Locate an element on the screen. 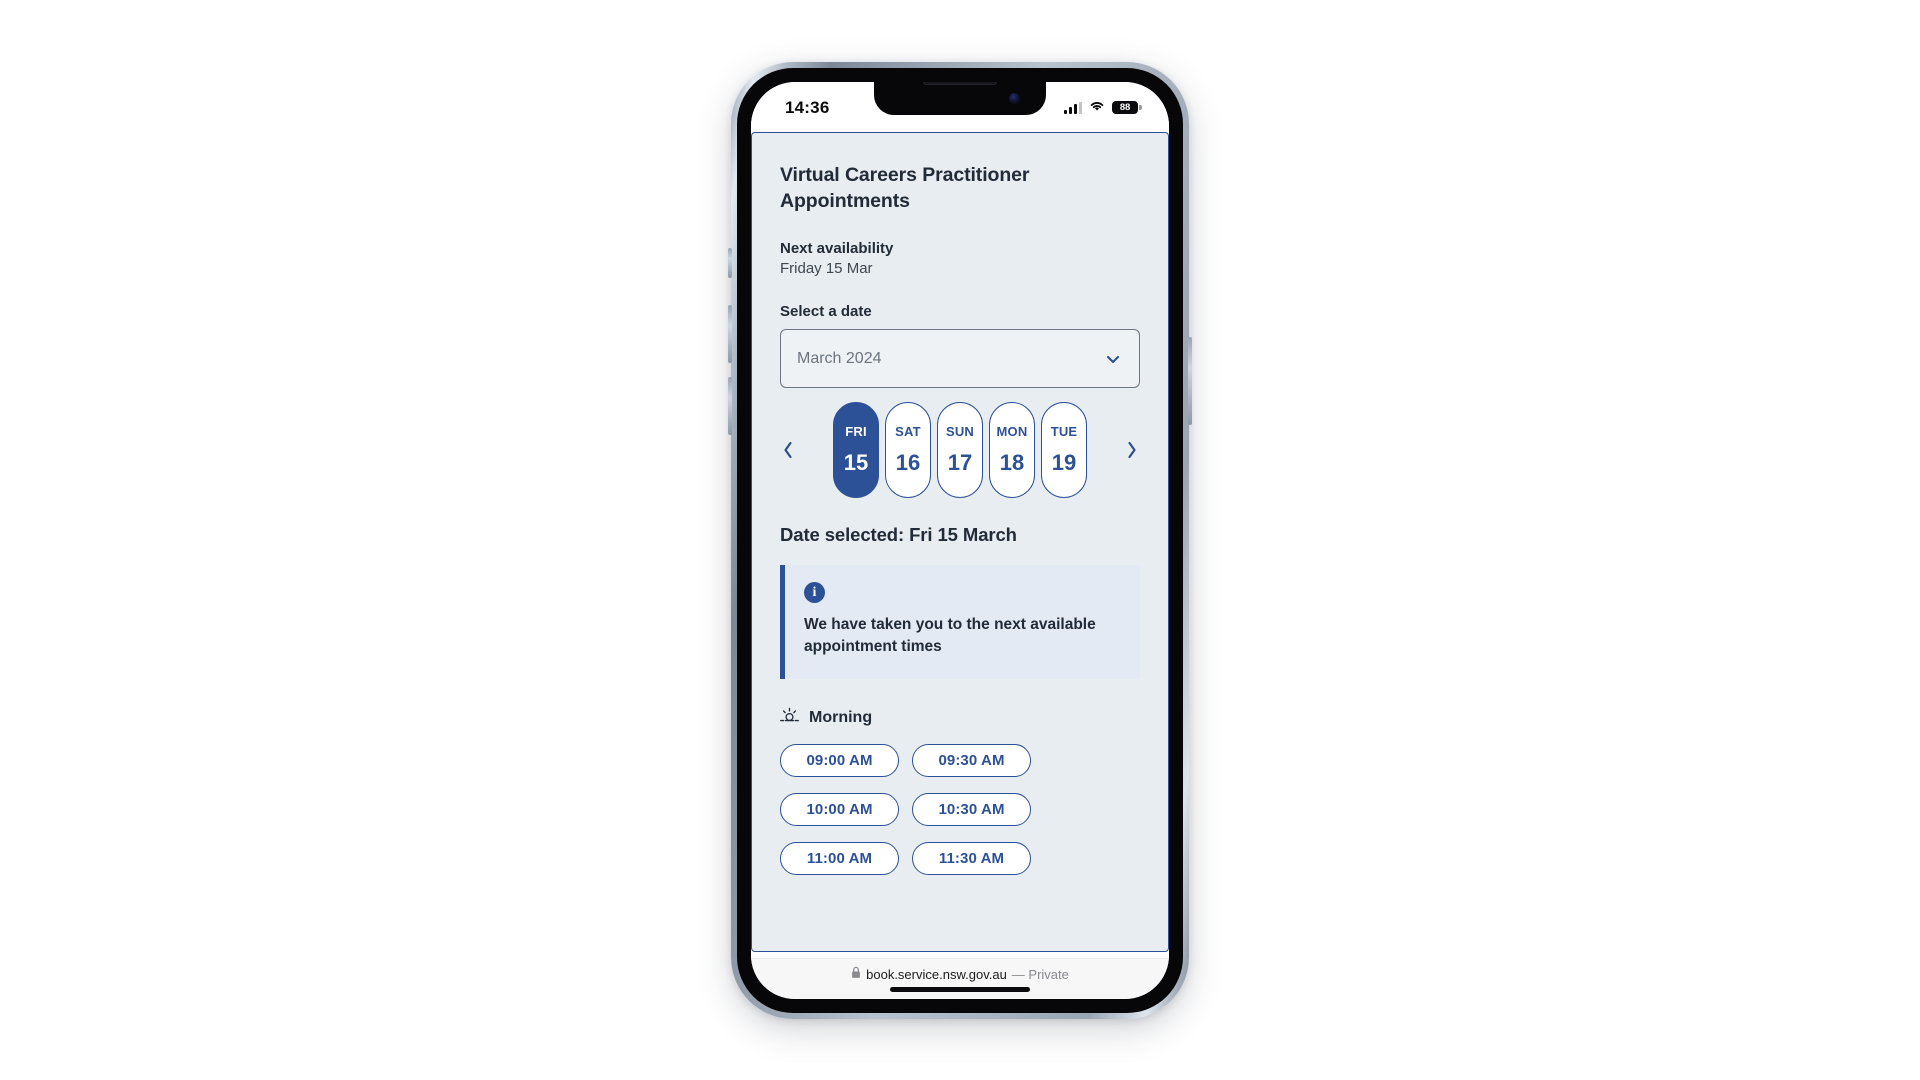 This screenshot has height=1080, width=1920. phone-notch is located at coordinates (960, 98).